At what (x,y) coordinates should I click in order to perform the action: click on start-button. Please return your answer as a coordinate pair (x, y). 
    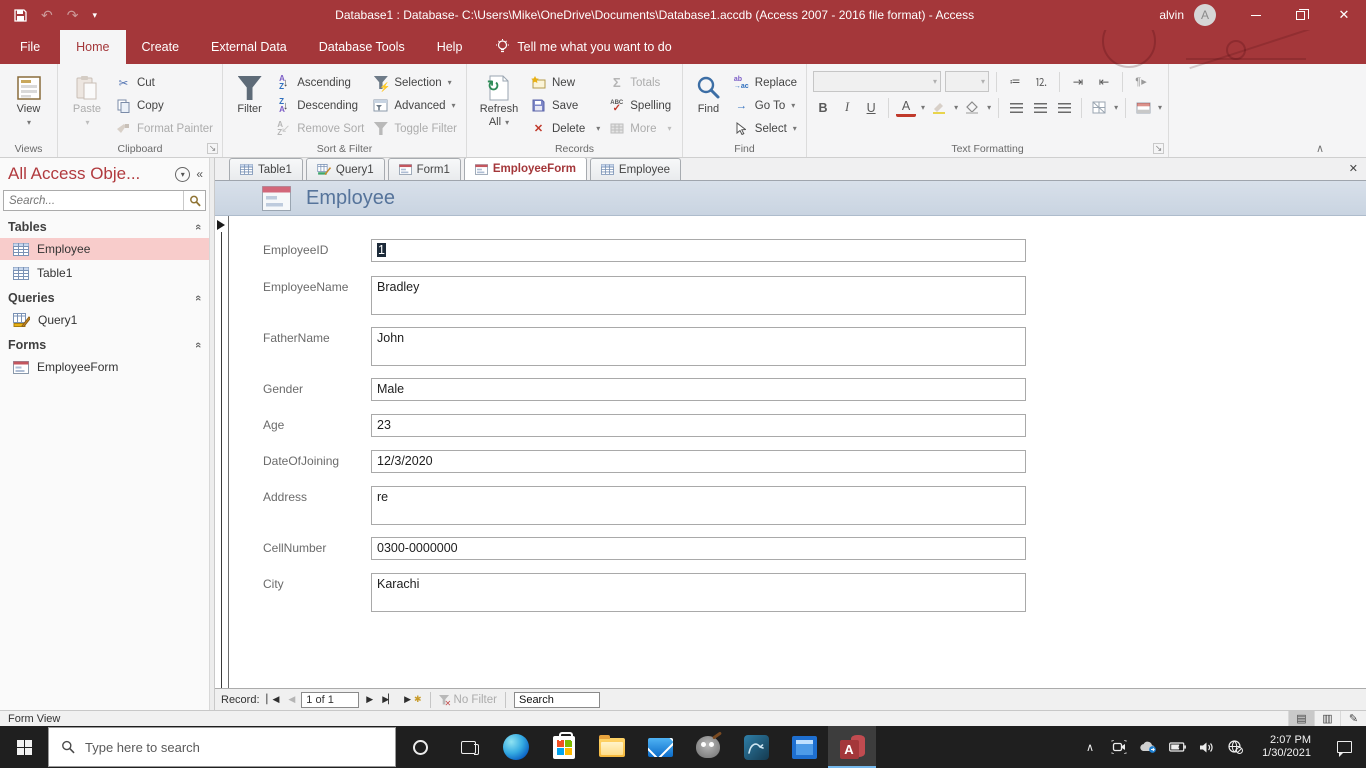
    Looking at the image, I should click on (24, 747).